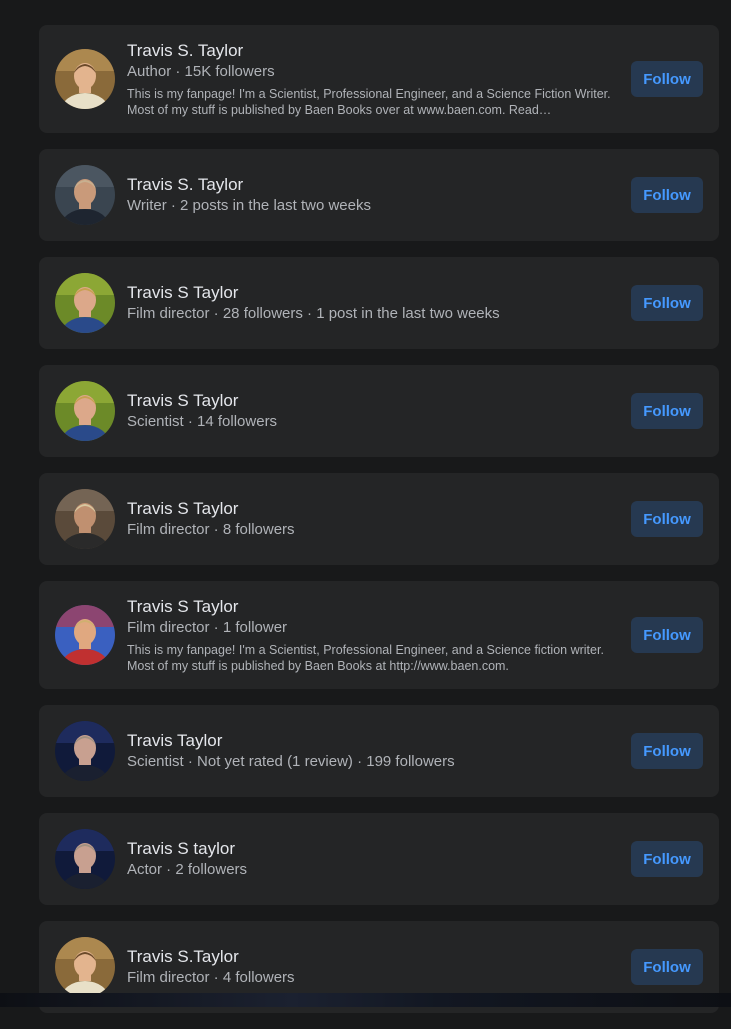 Image resolution: width=731 pixels, height=1029 pixels. Describe the element at coordinates (202, 421) in the screenshot. I see `result-meta: Scientist · 14 followers` at that location.